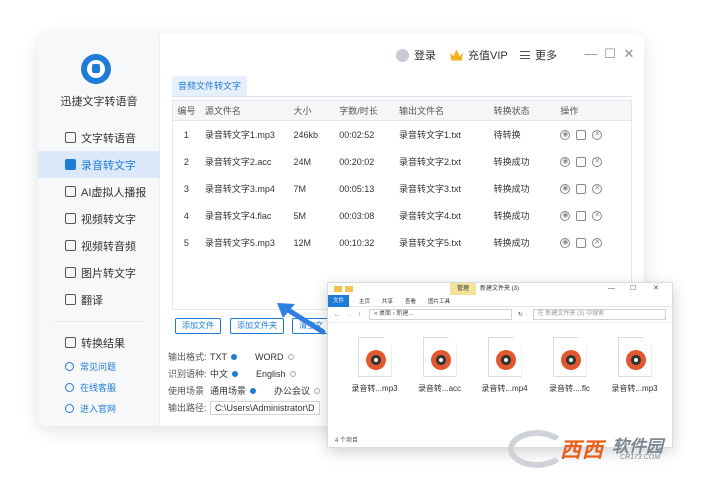  What do you see at coordinates (439, 301) in the screenshot?
I see `ribbon-tools-tab: 图片工具` at bounding box center [439, 301].